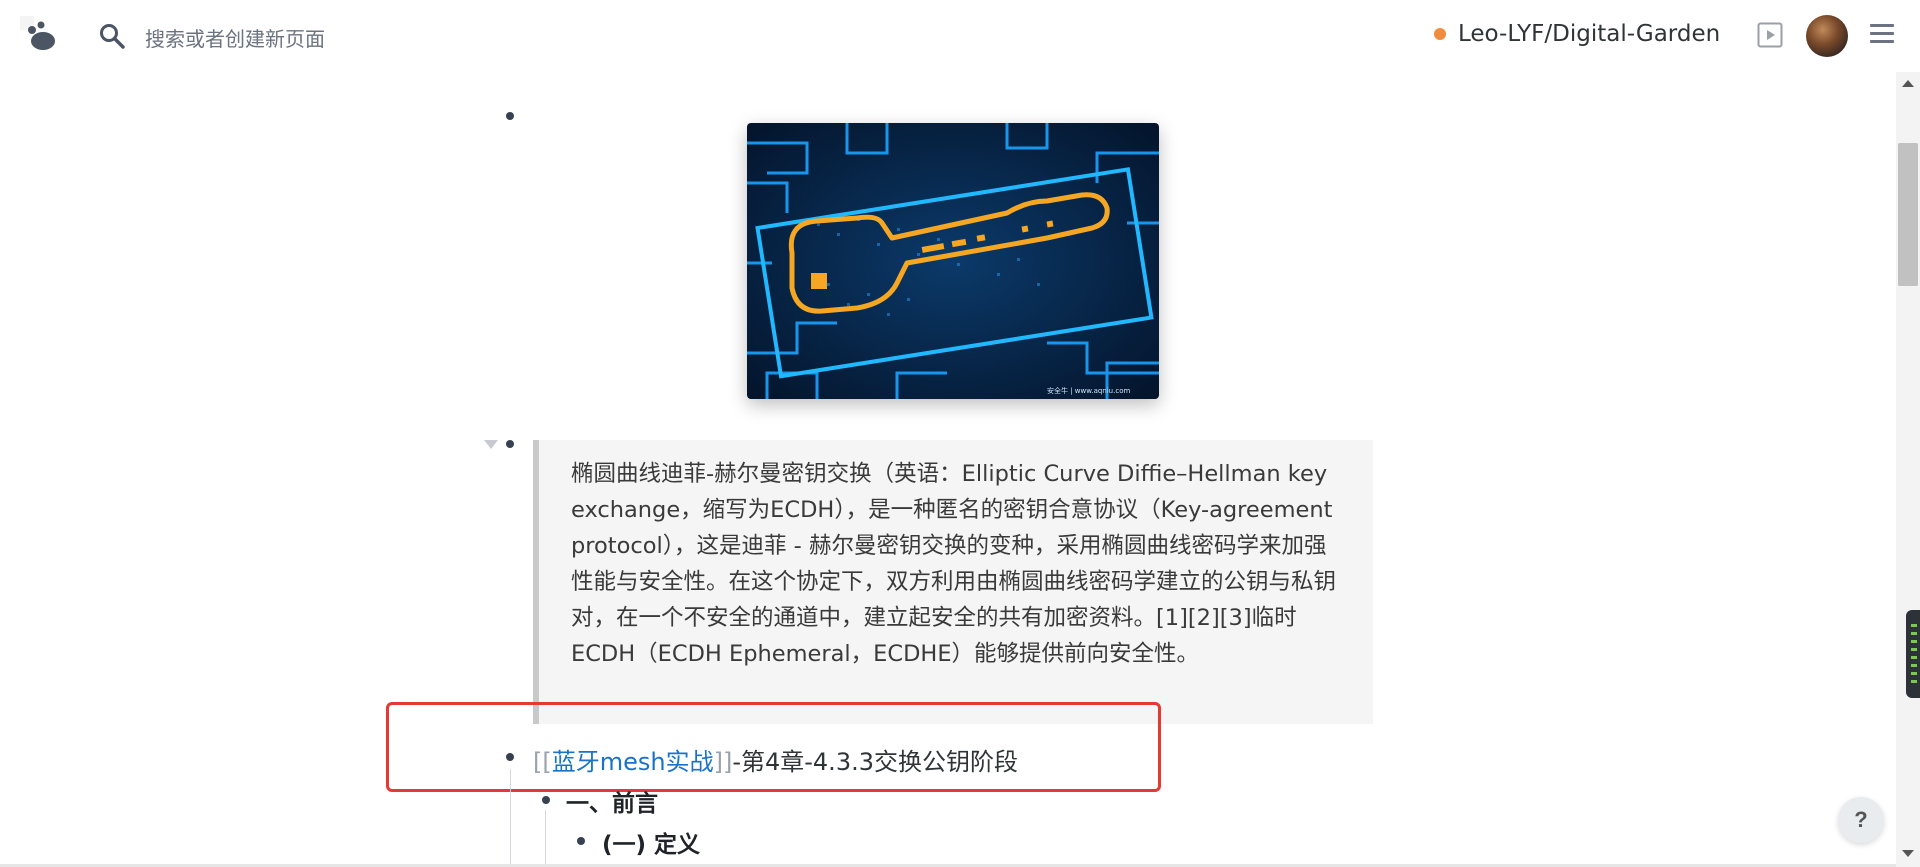 Image resolution: width=1920 pixels, height=867 pixels. Describe the element at coordinates (1908, 214) in the screenshot. I see `scrollbar-thumb` at that location.